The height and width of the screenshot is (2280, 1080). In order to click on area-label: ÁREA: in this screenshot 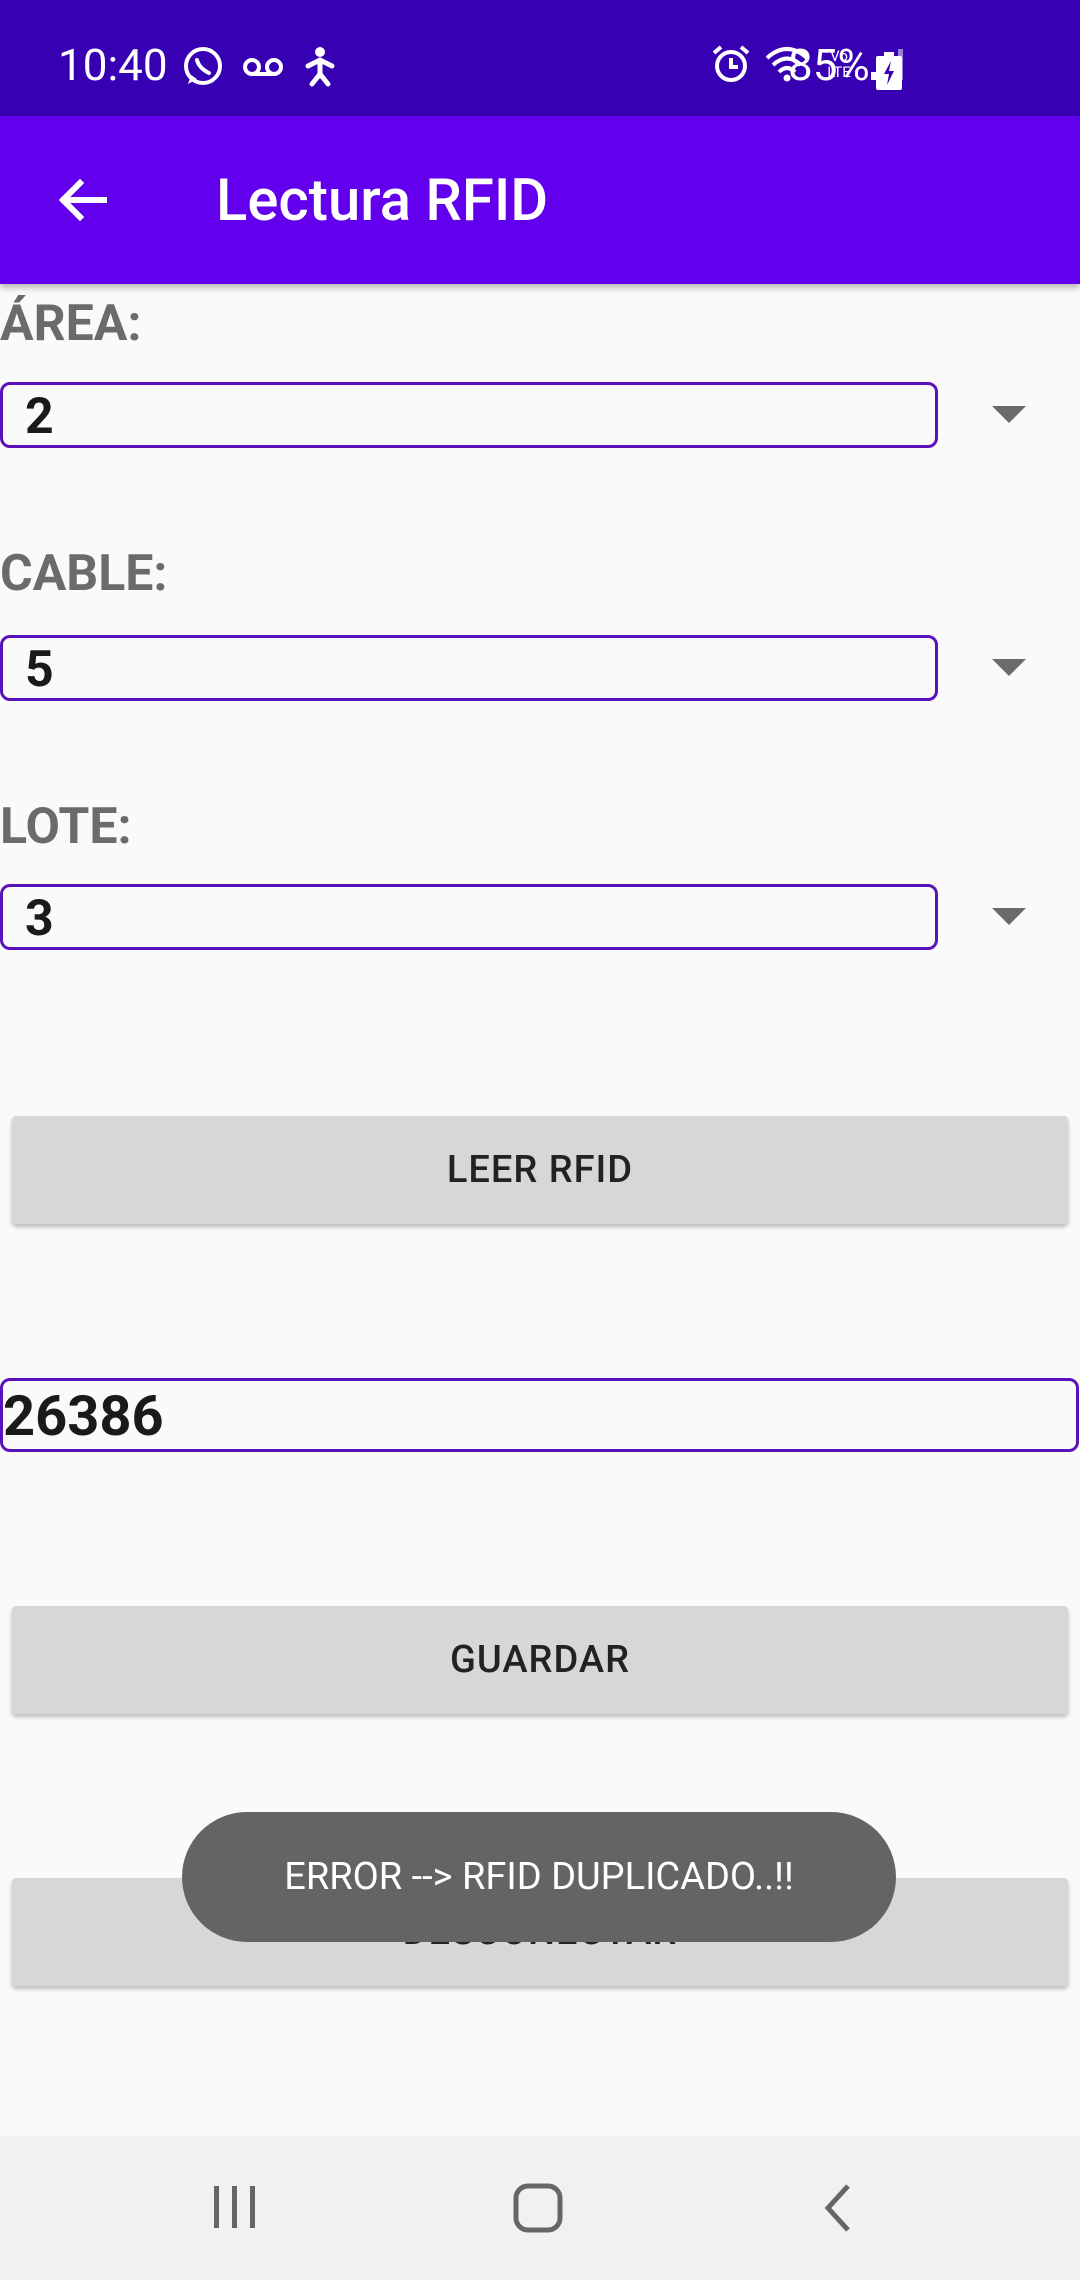, I will do `click(71, 324)`.